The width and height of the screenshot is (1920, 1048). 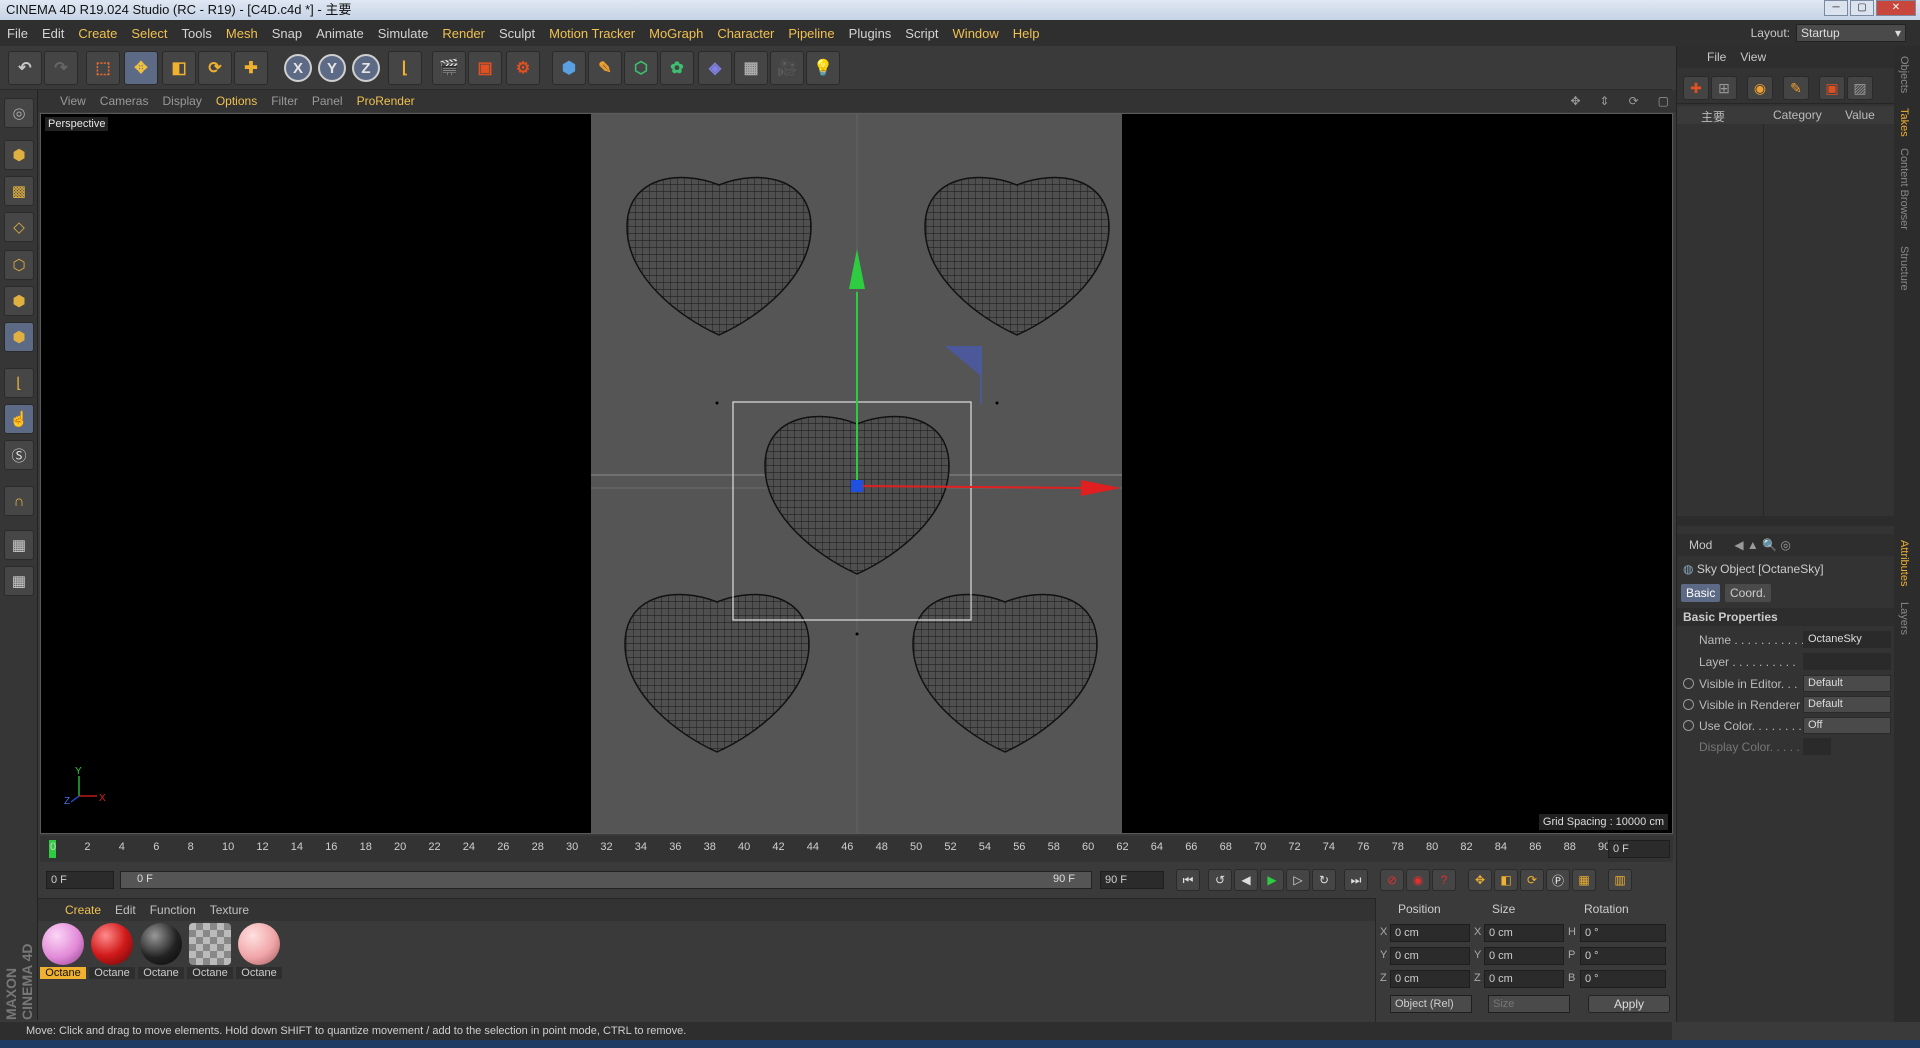 I want to click on live-selection-icon: ⬚, so click(x=103, y=68).